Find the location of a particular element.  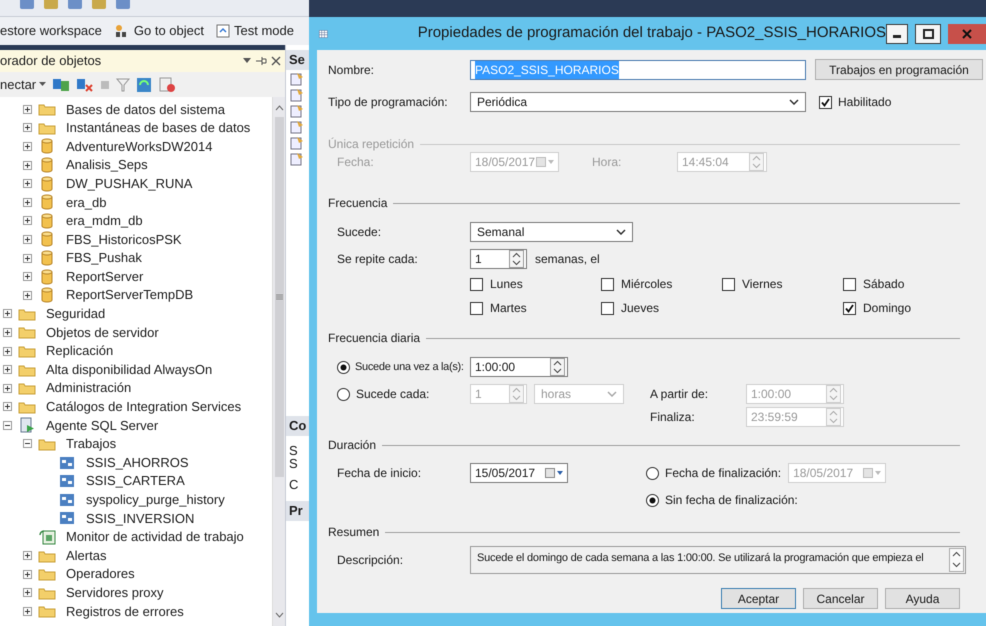

tree-item: ReportServerTempDB is located at coordinates (130, 295).